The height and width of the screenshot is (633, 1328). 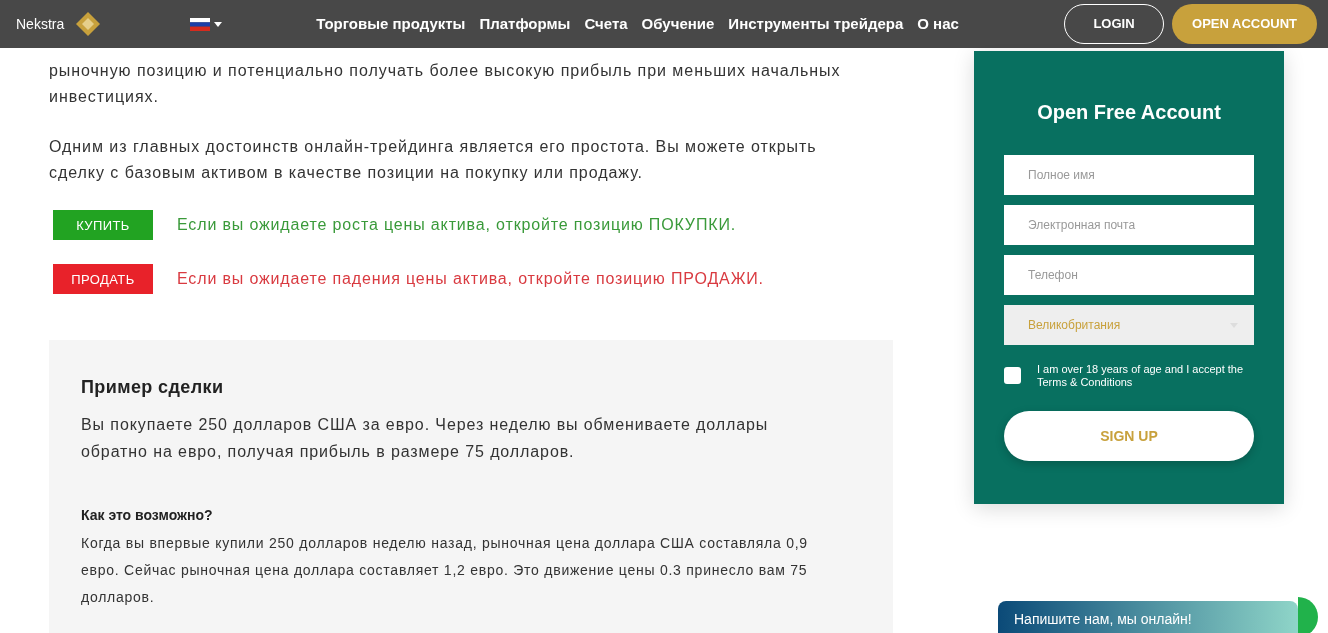 What do you see at coordinates (938, 24) in the screenshot?
I see `nav-link: О нас` at bounding box center [938, 24].